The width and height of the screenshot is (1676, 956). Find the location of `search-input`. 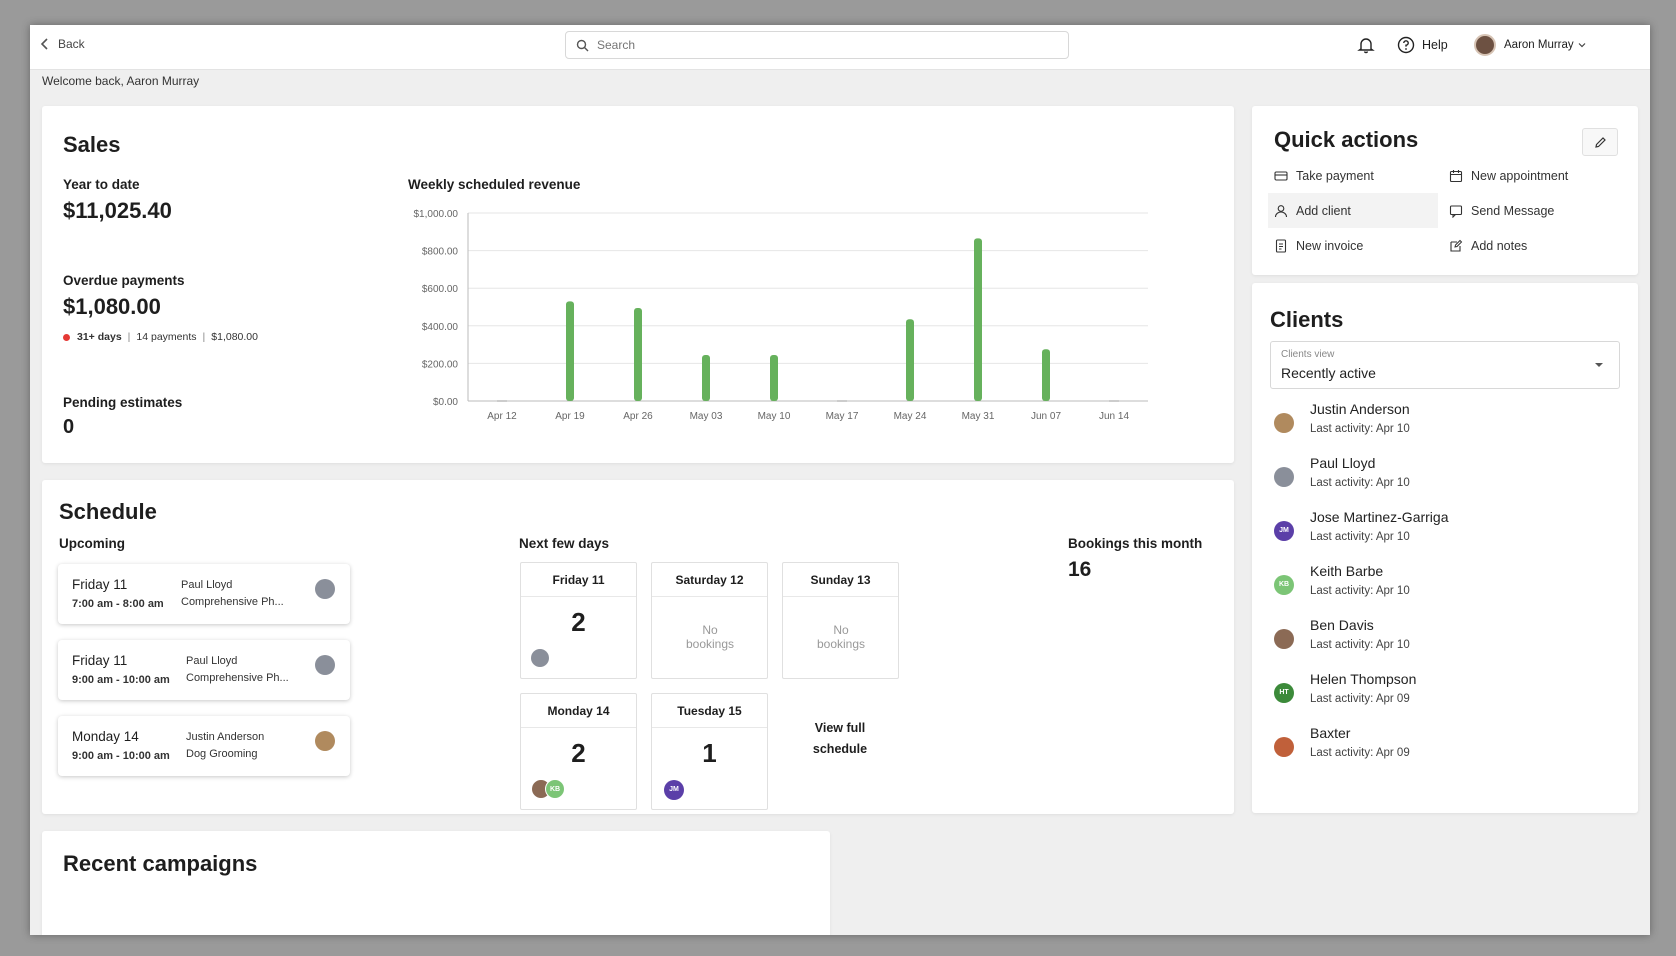

search-input is located at coordinates (817, 45).